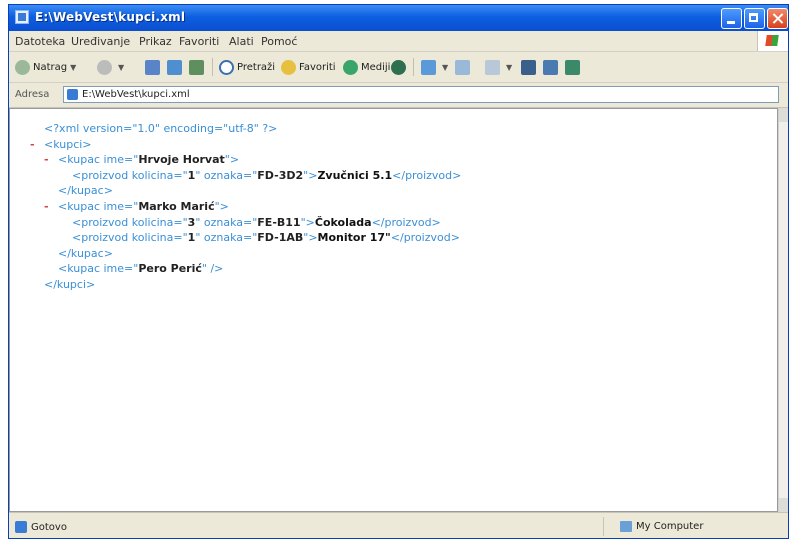 The width and height of the screenshot is (789, 539). What do you see at coordinates (72, 94) in the screenshot?
I see `page-icon` at bounding box center [72, 94].